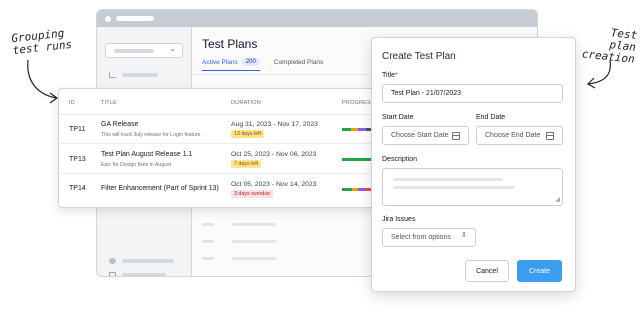  What do you see at coordinates (160, 188) in the screenshot?
I see `row-title: Filter Enhancement (Part of Sprint 13)` at bounding box center [160, 188].